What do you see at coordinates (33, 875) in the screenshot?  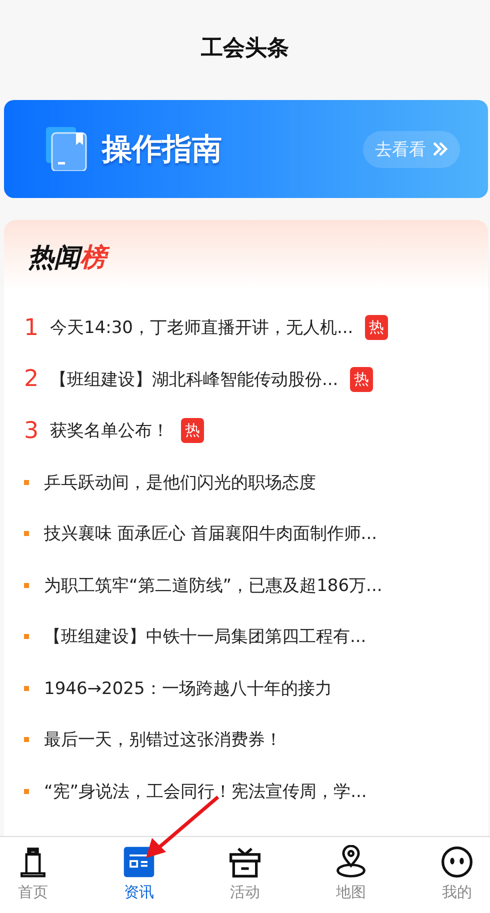 I see `nav-tab: 首页` at bounding box center [33, 875].